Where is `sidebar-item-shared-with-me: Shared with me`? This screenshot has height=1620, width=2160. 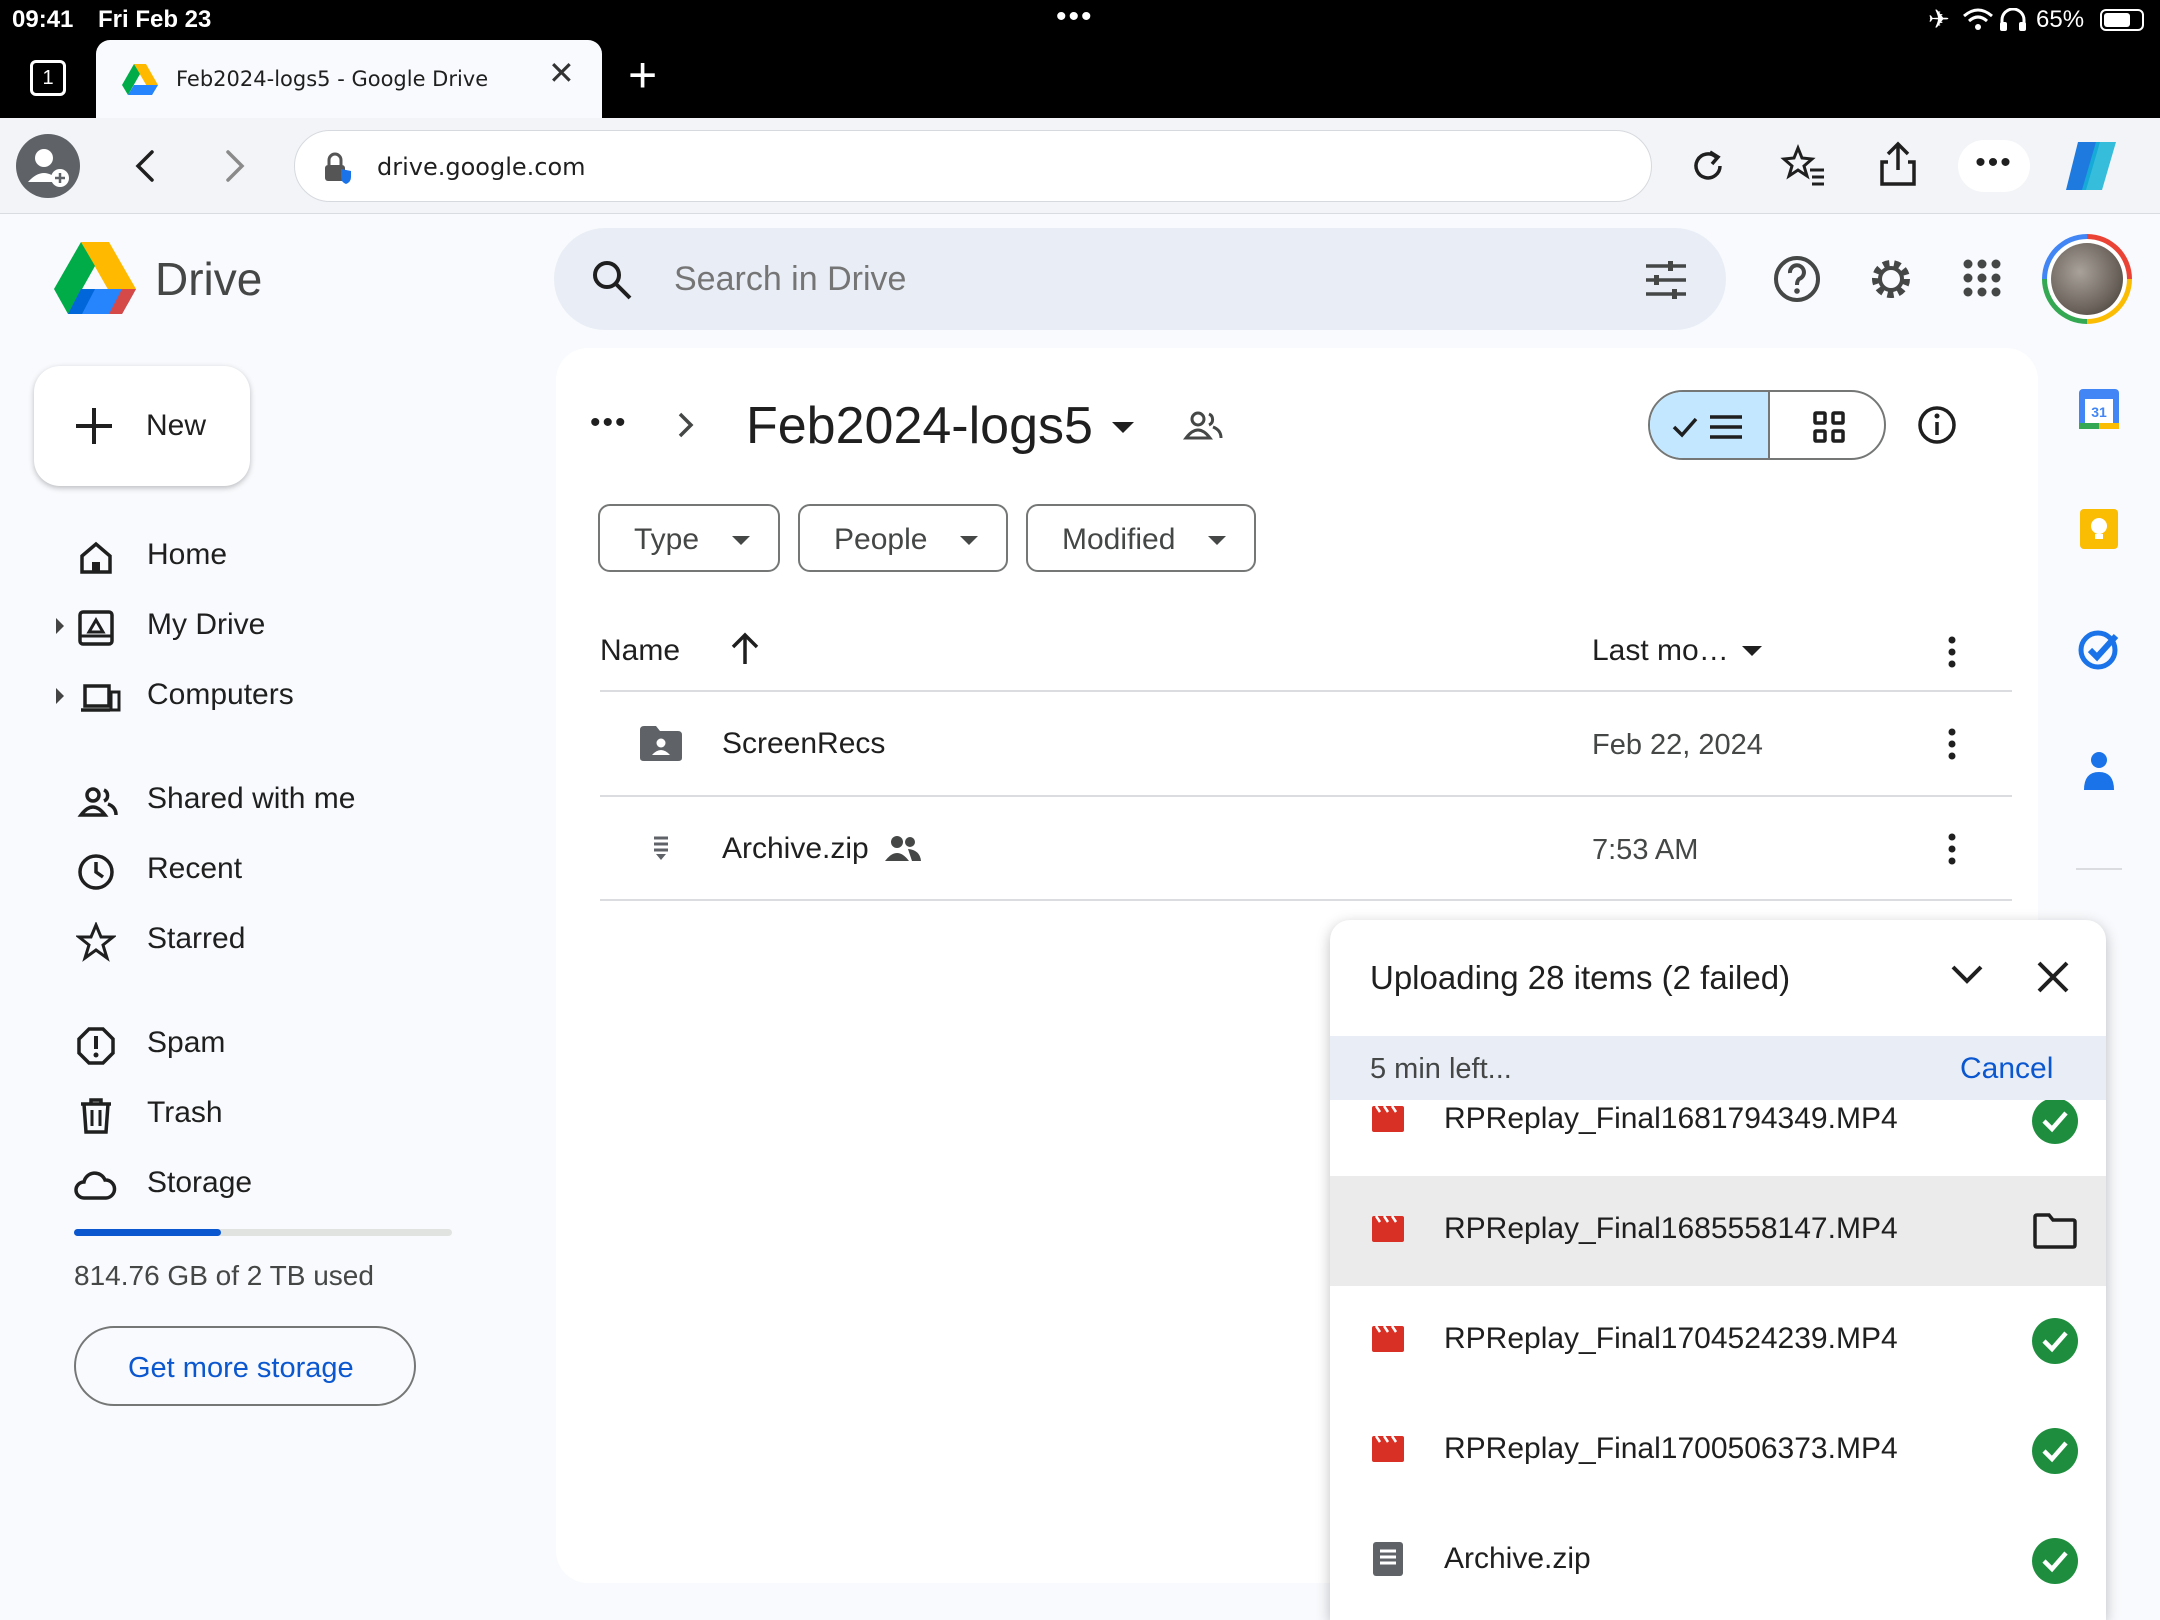
sidebar-item-shared-with-me: Shared with me is located at coordinates (280, 800).